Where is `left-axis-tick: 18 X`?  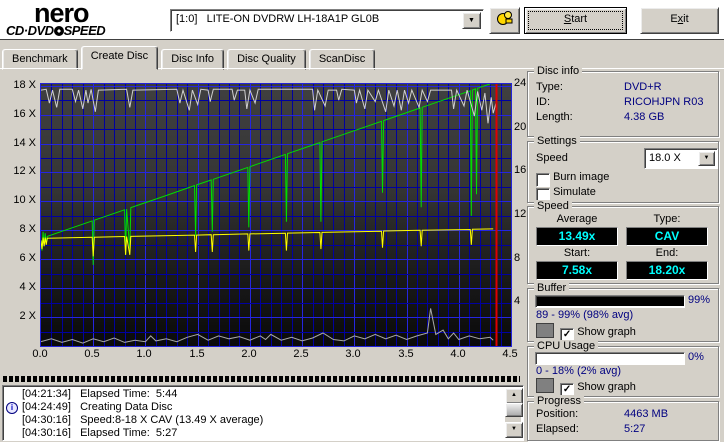
left-axis-tick: 18 X is located at coordinates (24, 85).